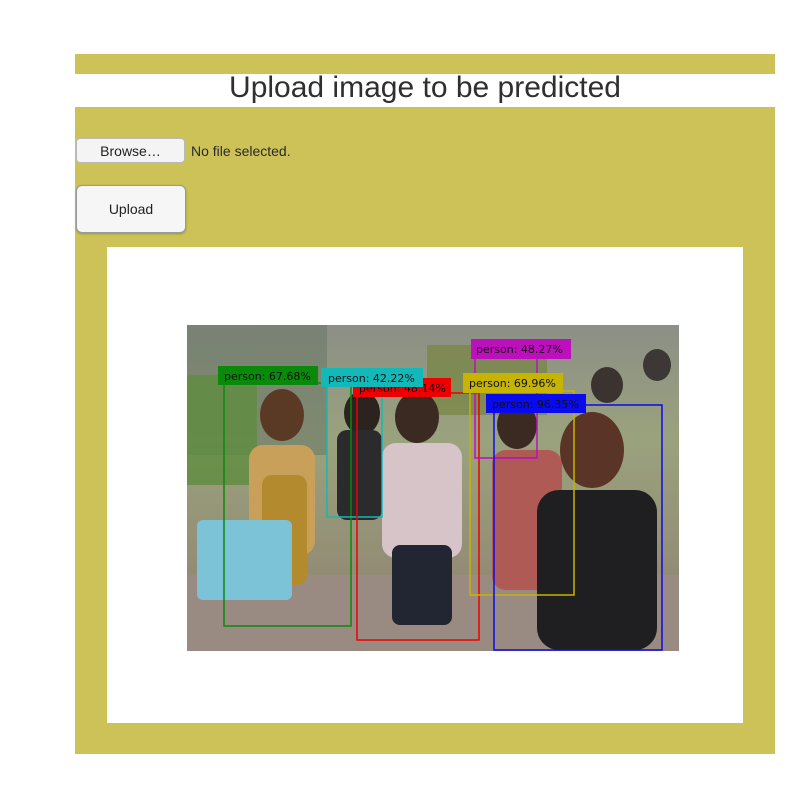  Describe the element at coordinates (512, 383) in the screenshot. I see `detection-label: person: 69.96%` at that location.